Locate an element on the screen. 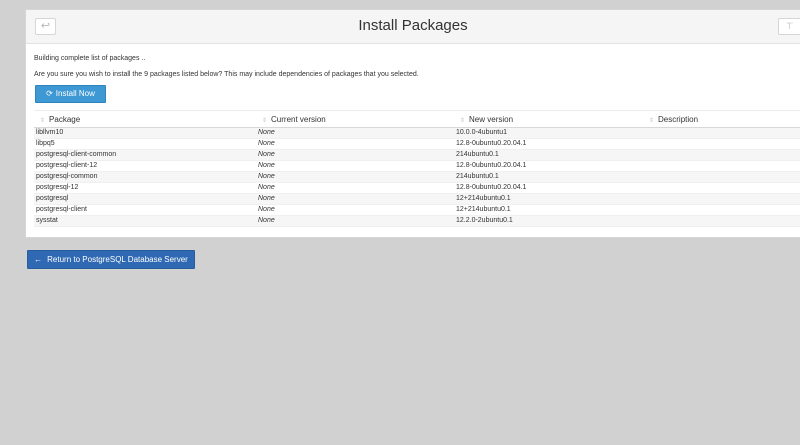 The height and width of the screenshot is (445, 800). table-row: postgresql-client-common None 214ubuntu0.1 is located at coordinates (417, 155).